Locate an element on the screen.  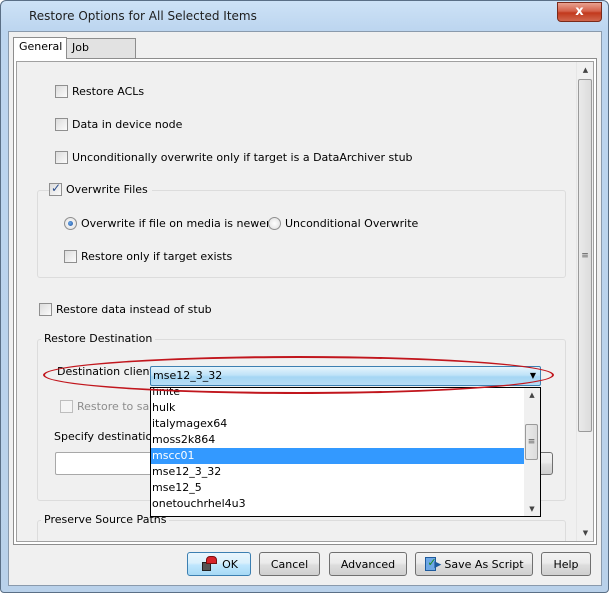
dropdown-option: mse12_3_32 is located at coordinates (338, 472).